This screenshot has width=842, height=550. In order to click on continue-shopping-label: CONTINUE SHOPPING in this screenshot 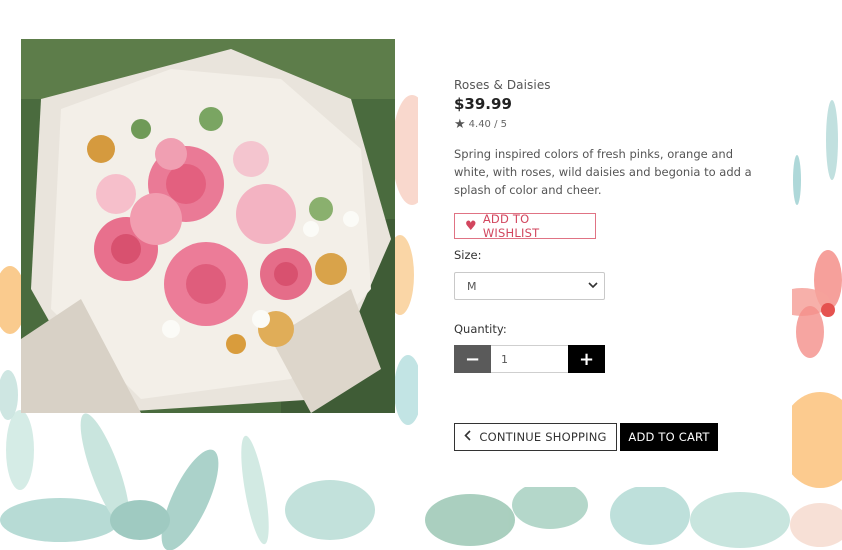, I will do `click(543, 437)`.